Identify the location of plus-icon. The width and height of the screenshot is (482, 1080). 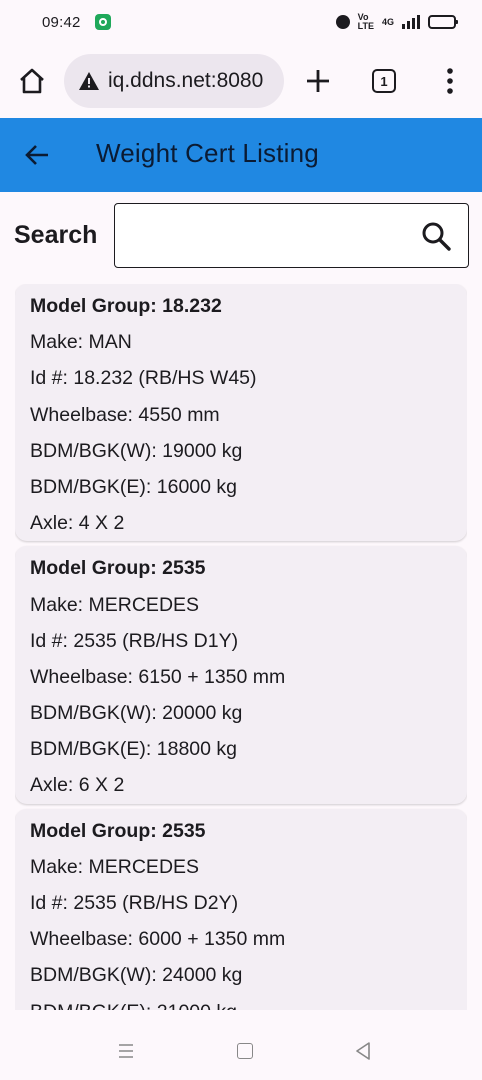
(318, 81).